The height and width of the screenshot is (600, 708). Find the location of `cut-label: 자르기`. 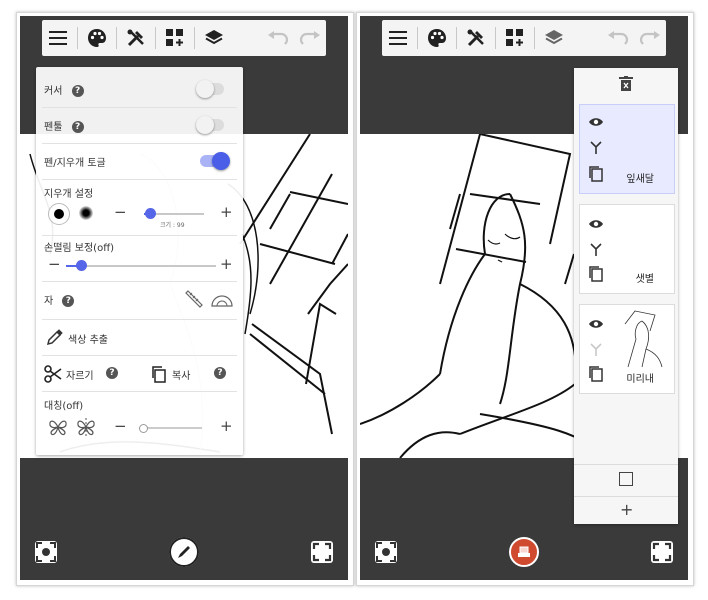

cut-label: 자르기 is located at coordinates (80, 374).